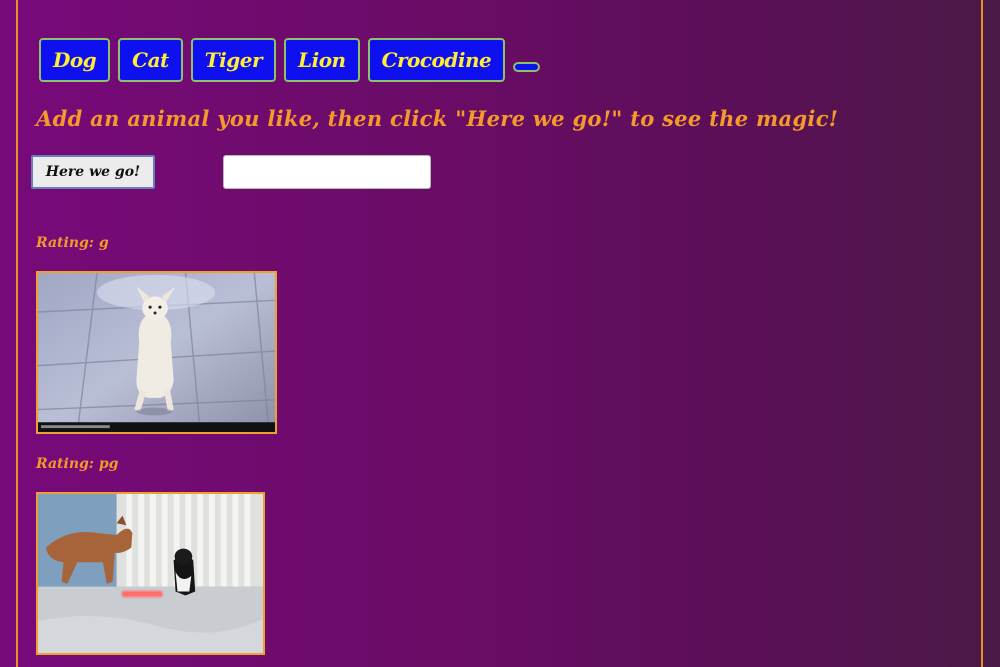 Image resolution: width=1000 pixels, height=667 pixels. I want to click on here-we-go-button: Here we go!, so click(93, 172).